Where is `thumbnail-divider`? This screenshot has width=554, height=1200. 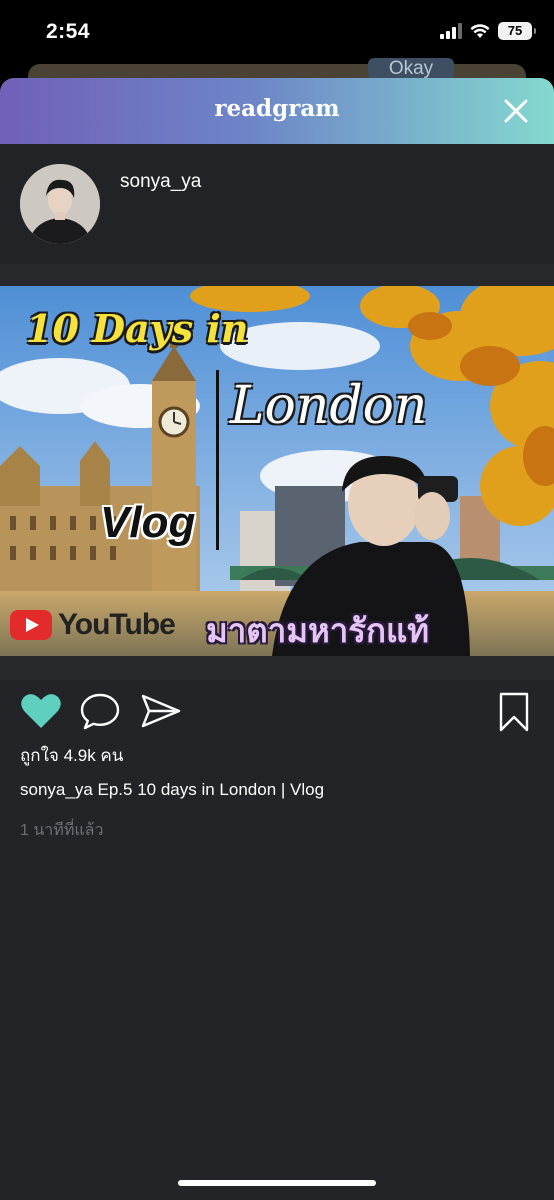 thumbnail-divider is located at coordinates (217, 460).